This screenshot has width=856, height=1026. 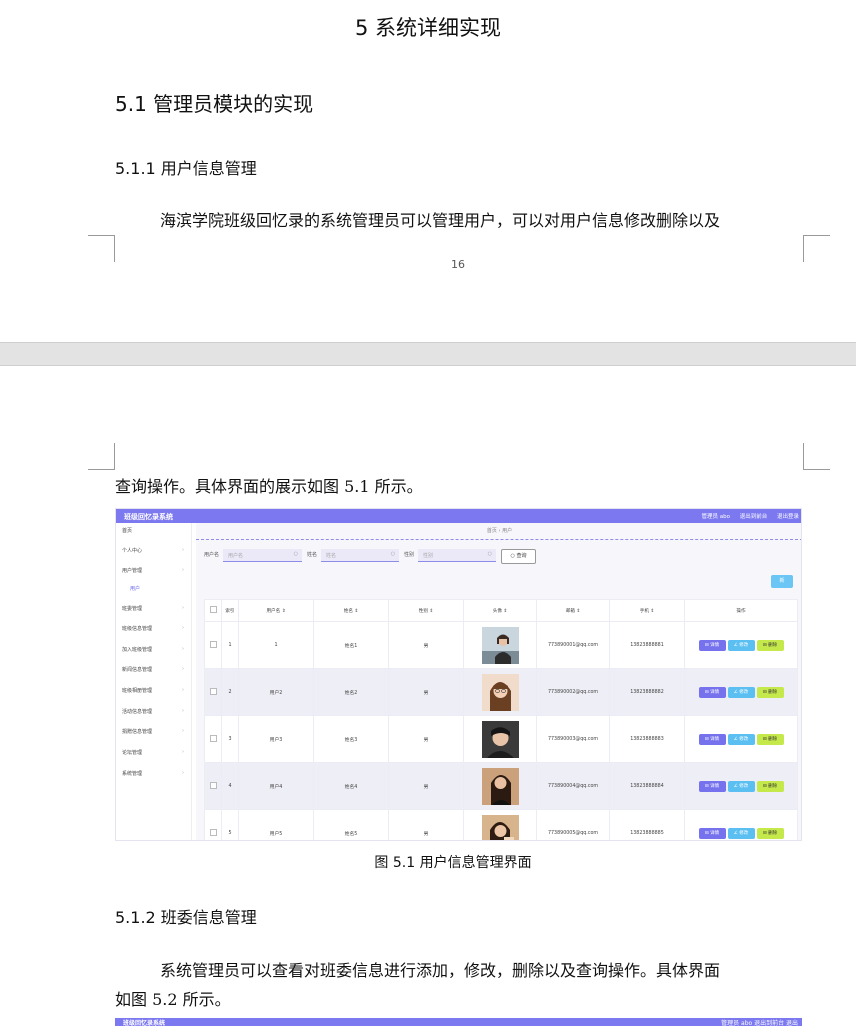 What do you see at coordinates (153, 731) in the screenshot?
I see `sidebar-item-donation: 捐赠信息管理 ›` at bounding box center [153, 731].